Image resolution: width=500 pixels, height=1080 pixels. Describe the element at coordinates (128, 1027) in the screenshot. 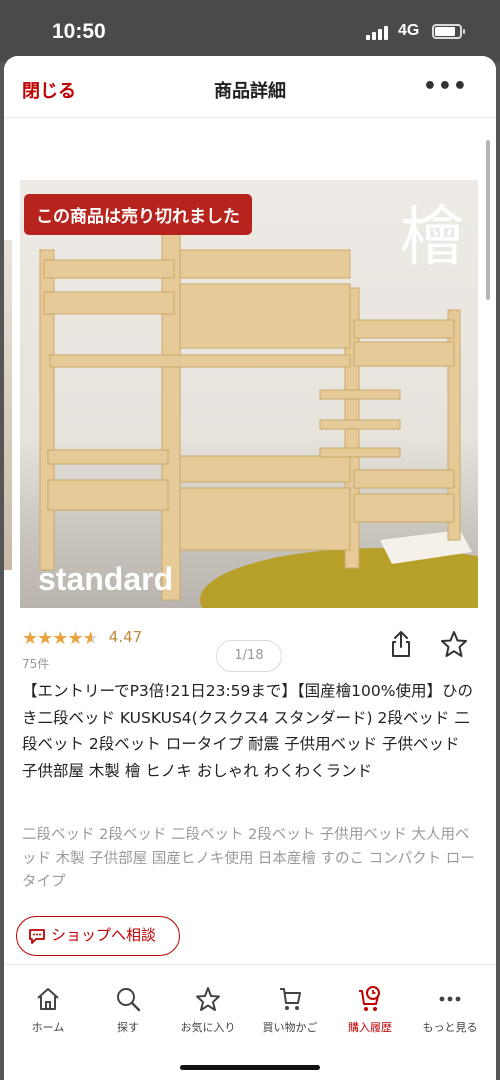

I see `nav-search-label: 探す` at that location.